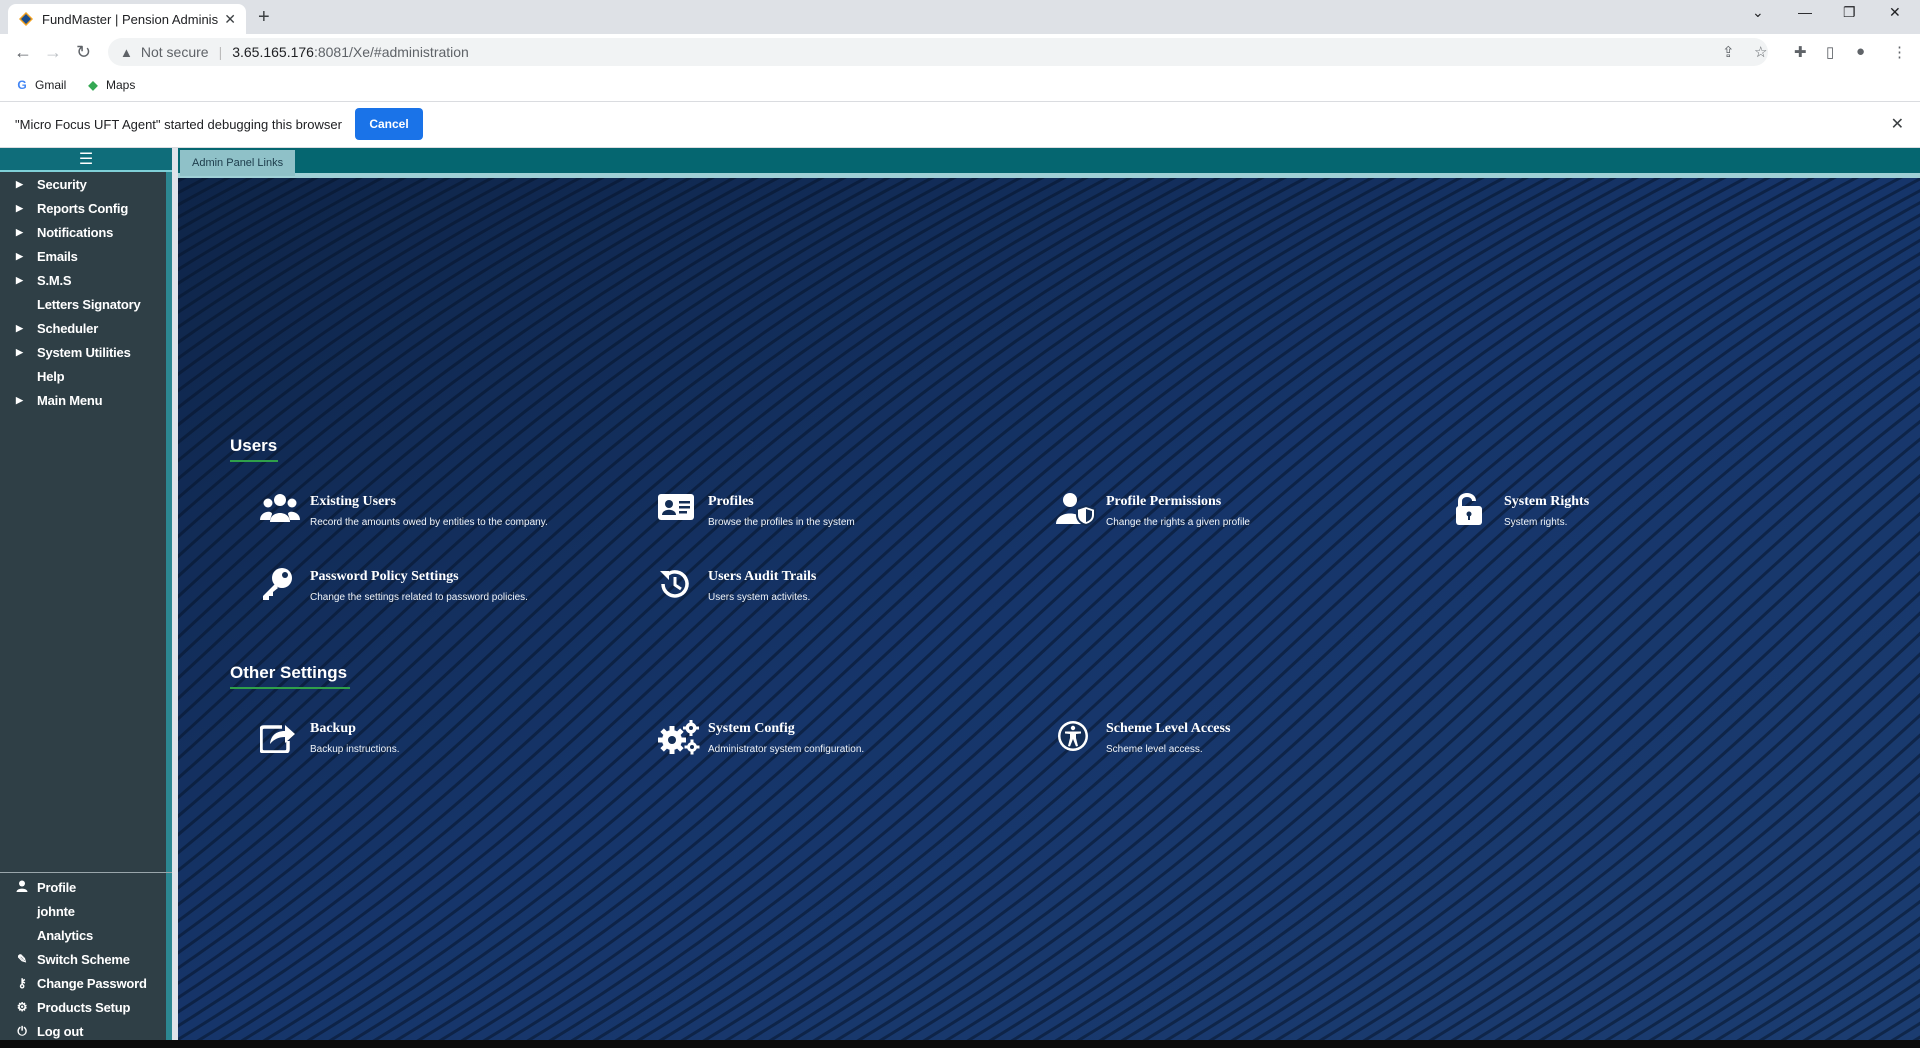 Image resolution: width=1920 pixels, height=1048 pixels. I want to click on system-rights-link: System Rights System rights., so click(1520, 514).